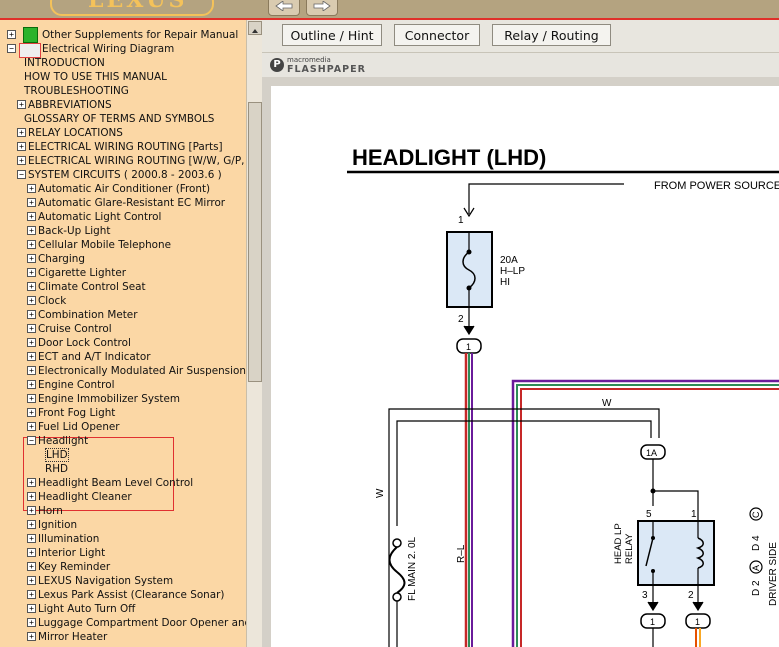  I want to click on tree-item: Cruise Control, so click(75, 329).